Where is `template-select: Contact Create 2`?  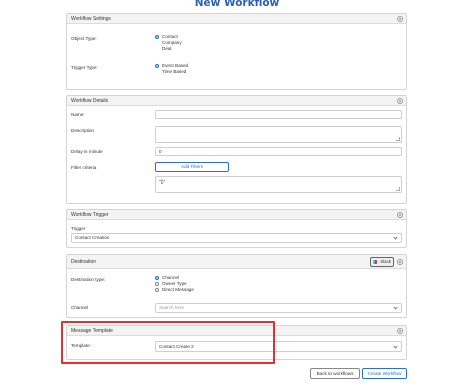
template-select: Contact Create 2 is located at coordinates (278, 346).